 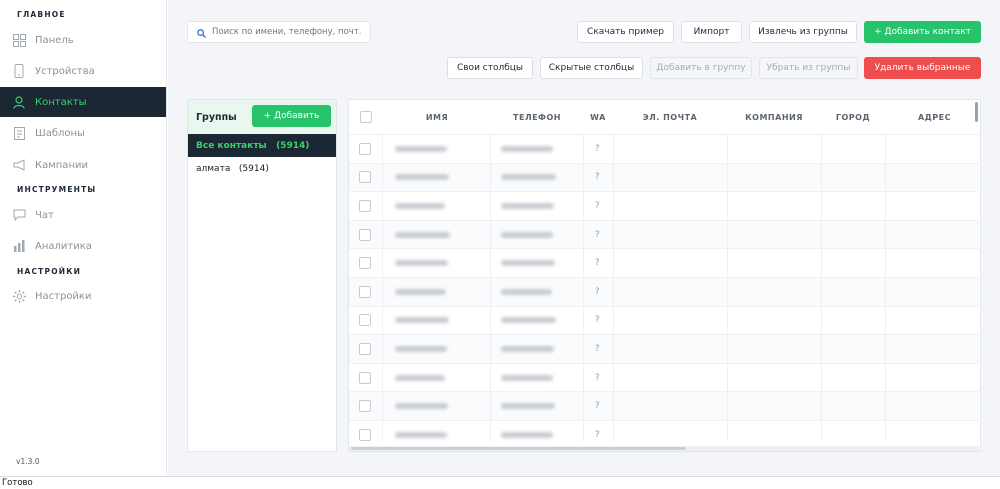 What do you see at coordinates (216, 117) in the screenshot?
I see `groups-title: Группы` at bounding box center [216, 117].